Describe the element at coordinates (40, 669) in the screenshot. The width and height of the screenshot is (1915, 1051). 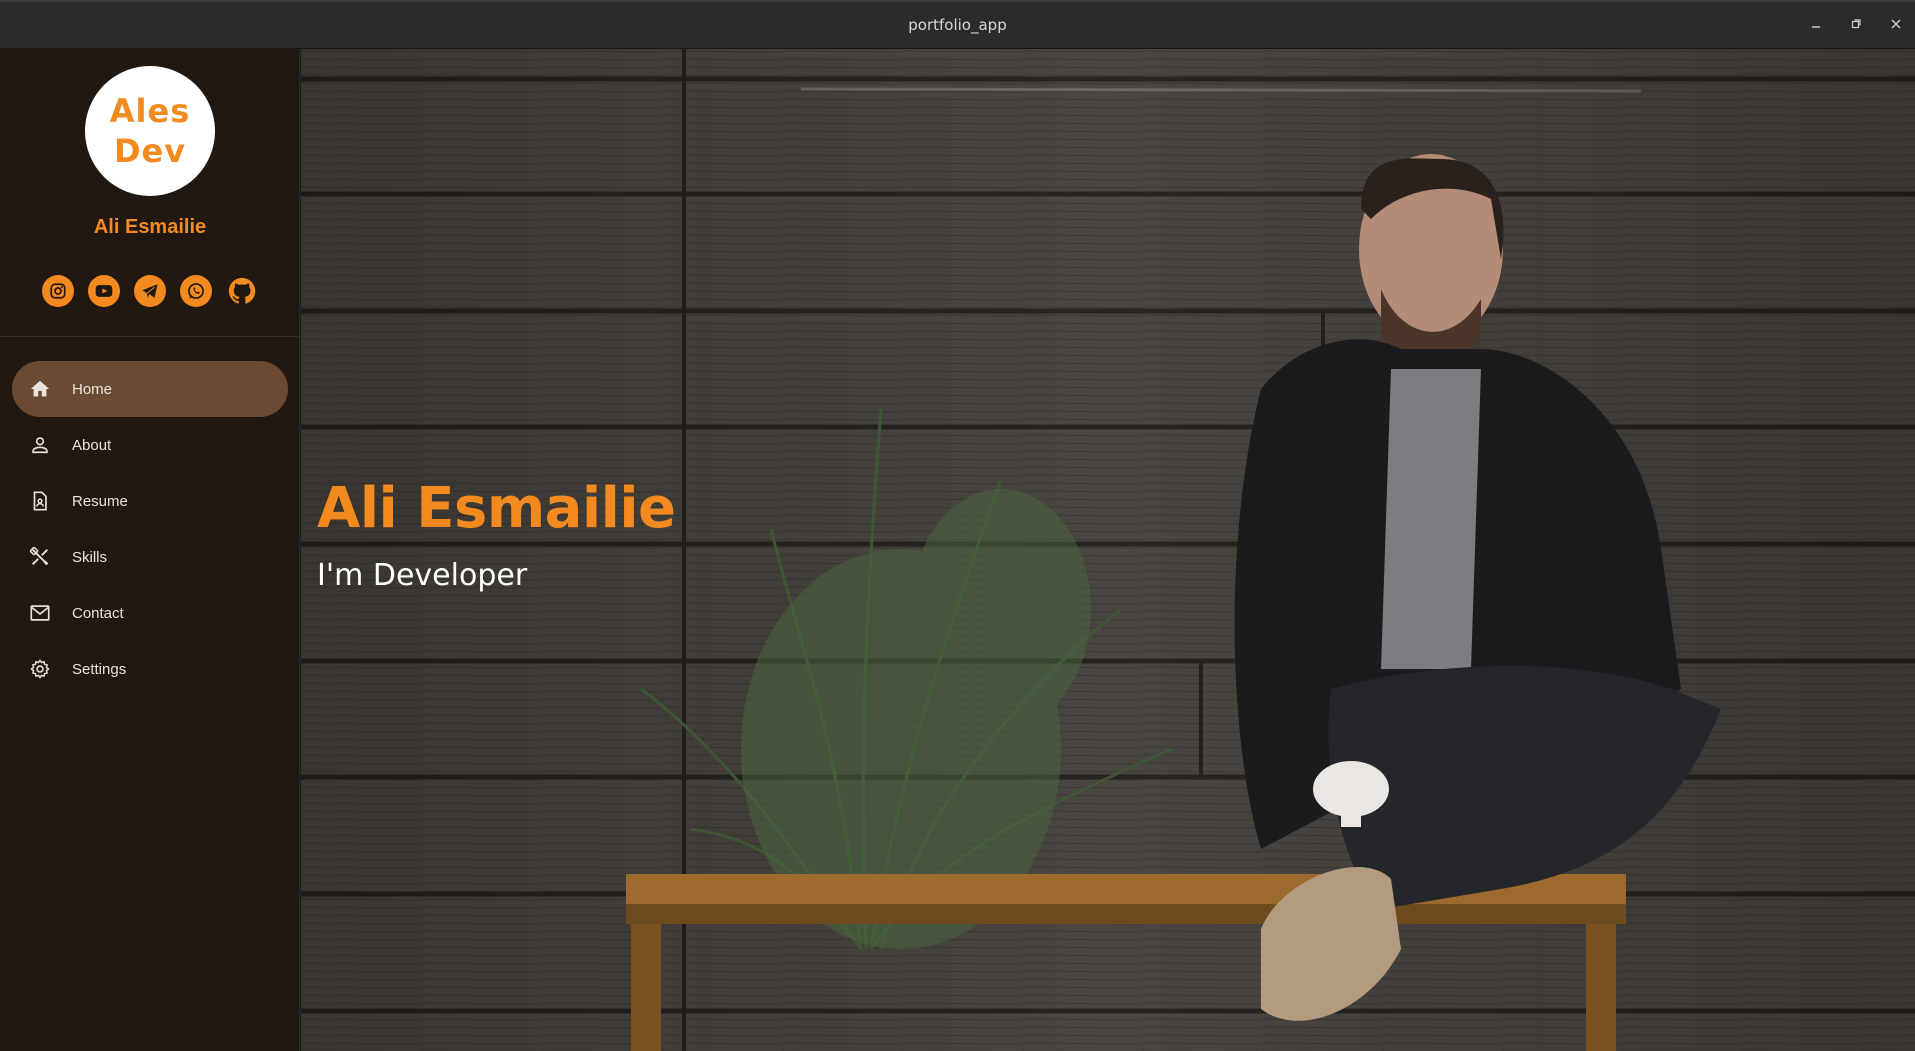
I see `gear-icon` at that location.